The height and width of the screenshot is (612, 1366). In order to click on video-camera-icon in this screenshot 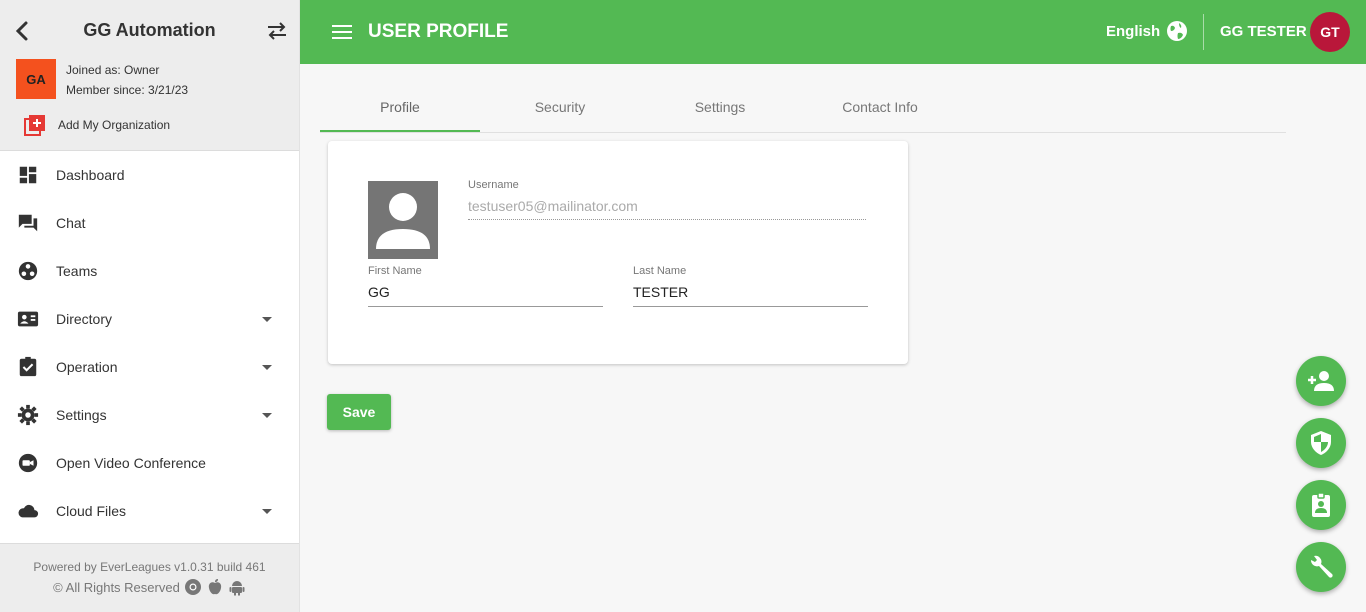, I will do `click(28, 463)`.